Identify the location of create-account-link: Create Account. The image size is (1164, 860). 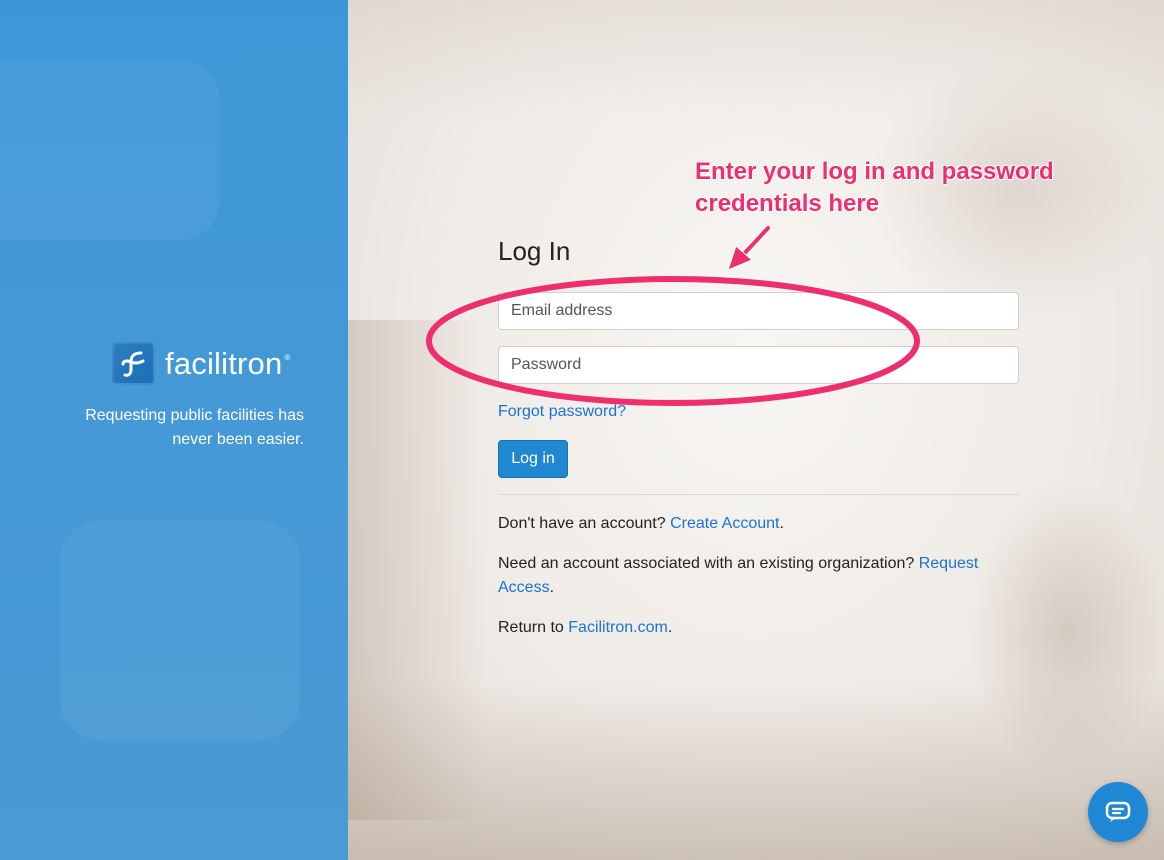
(724, 523).